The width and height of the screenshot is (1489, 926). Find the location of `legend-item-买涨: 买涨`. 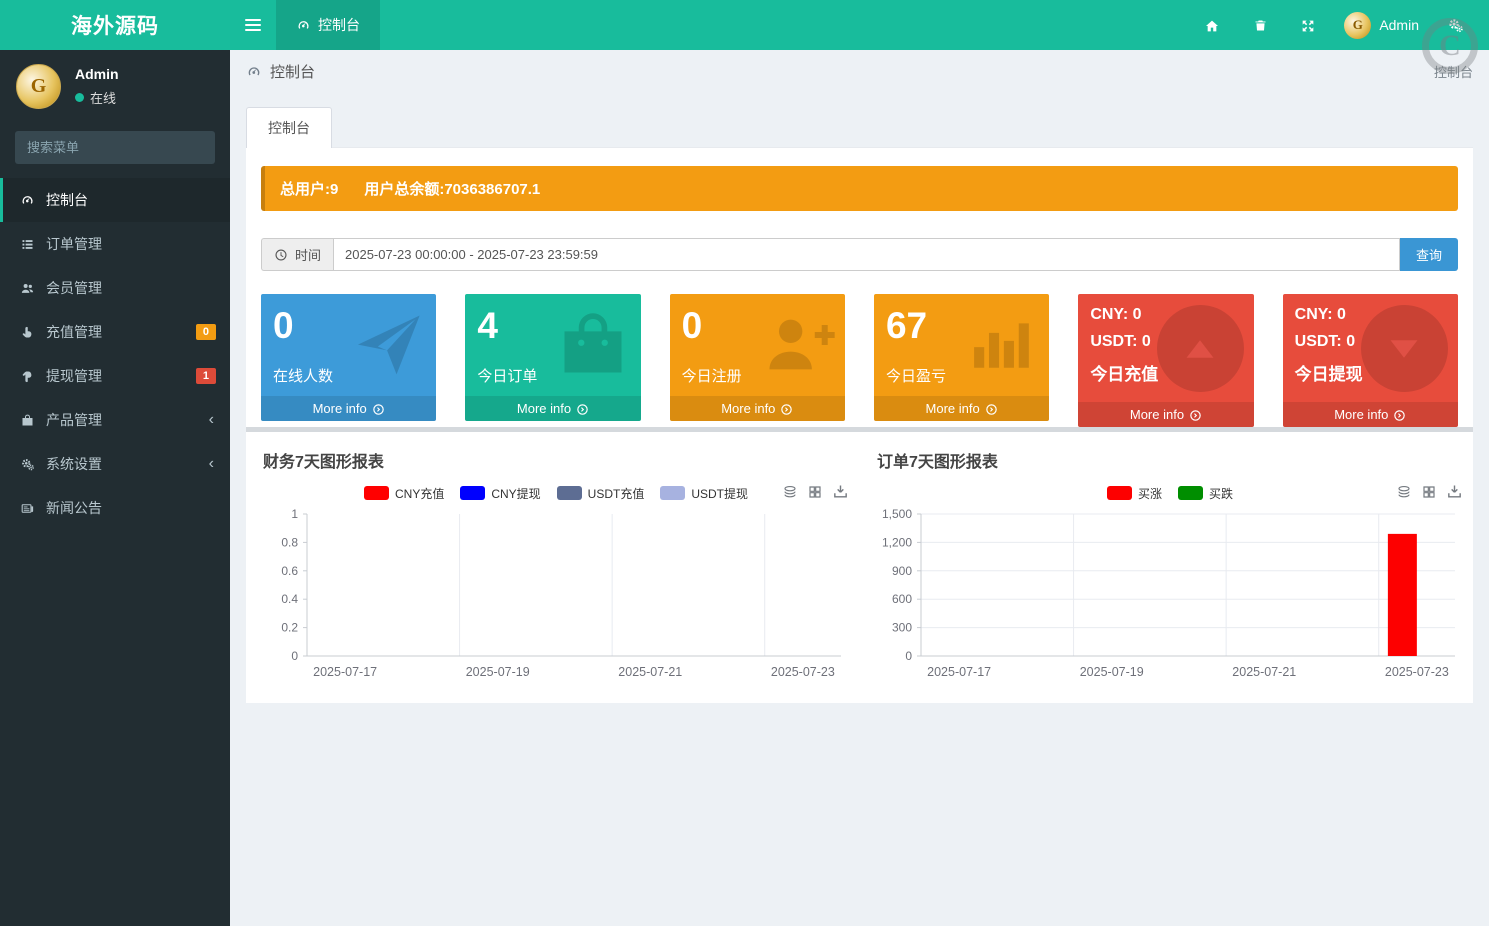

legend-item-买涨: 买涨 is located at coordinates (1134, 493).